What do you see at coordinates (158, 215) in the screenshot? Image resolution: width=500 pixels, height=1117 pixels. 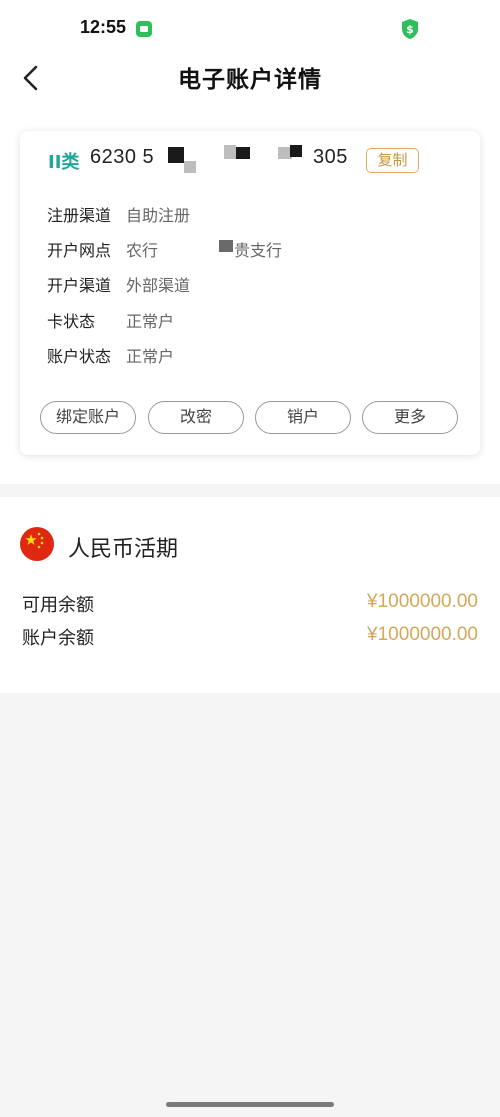 I see `info-value: 自助注册` at bounding box center [158, 215].